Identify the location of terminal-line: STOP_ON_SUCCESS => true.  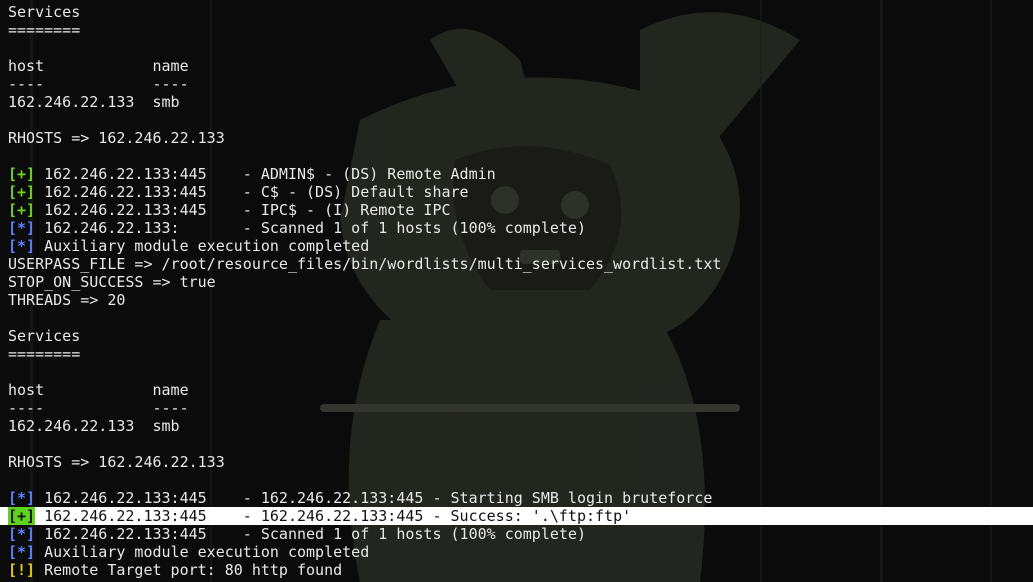
(520, 282).